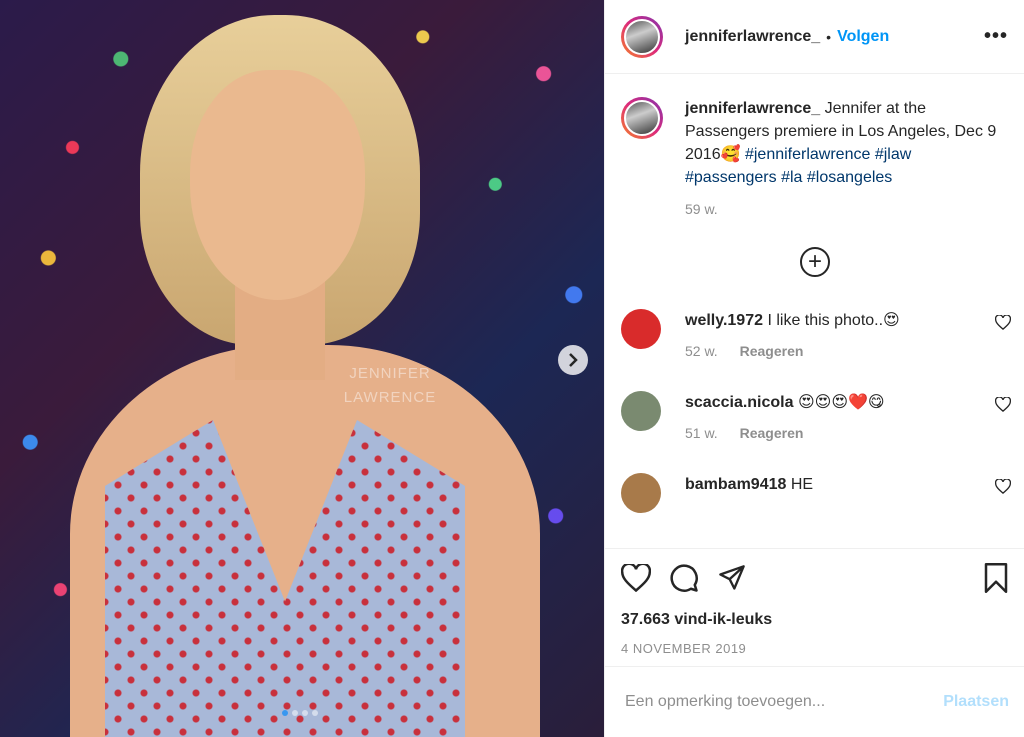  Describe the element at coordinates (300, 713) in the screenshot. I see `carousel-dots` at that location.